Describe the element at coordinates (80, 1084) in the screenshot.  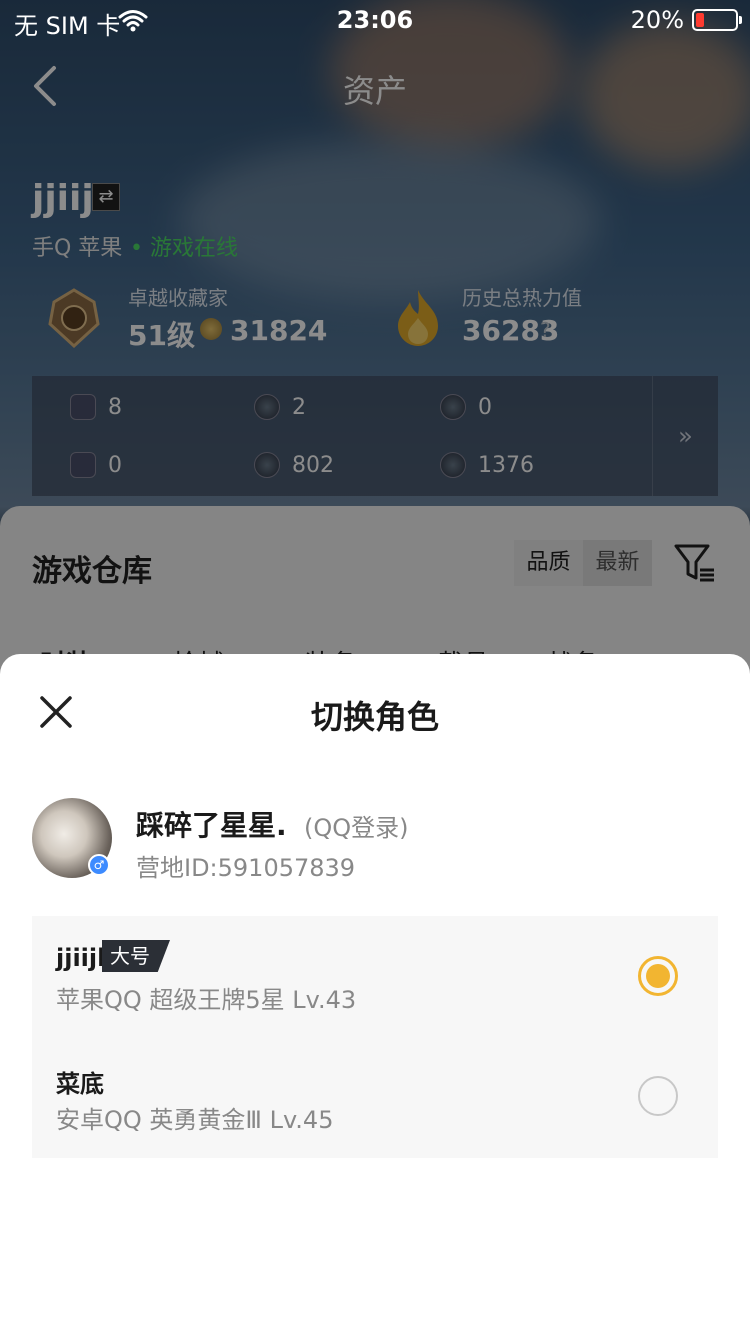
I see `role-name: 菜底` at that location.